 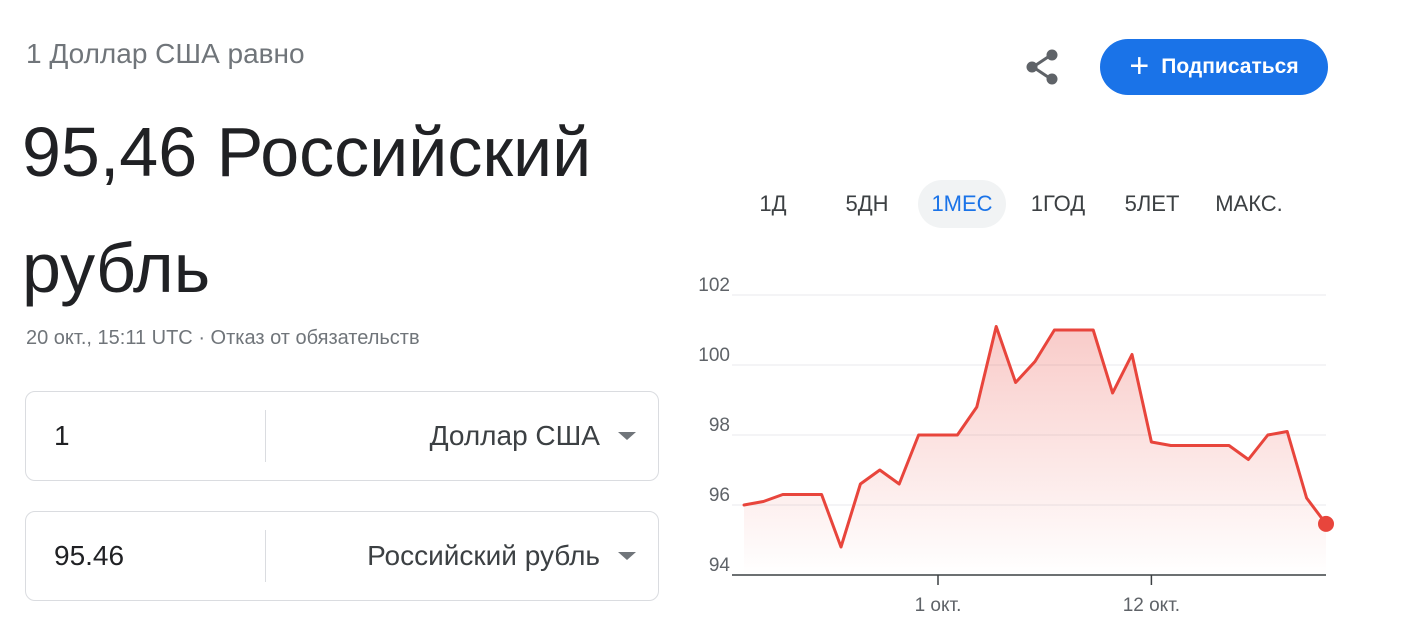 What do you see at coordinates (109, 338) in the screenshot?
I see `timestamp: 20 окт., 15:11 UTC` at bounding box center [109, 338].